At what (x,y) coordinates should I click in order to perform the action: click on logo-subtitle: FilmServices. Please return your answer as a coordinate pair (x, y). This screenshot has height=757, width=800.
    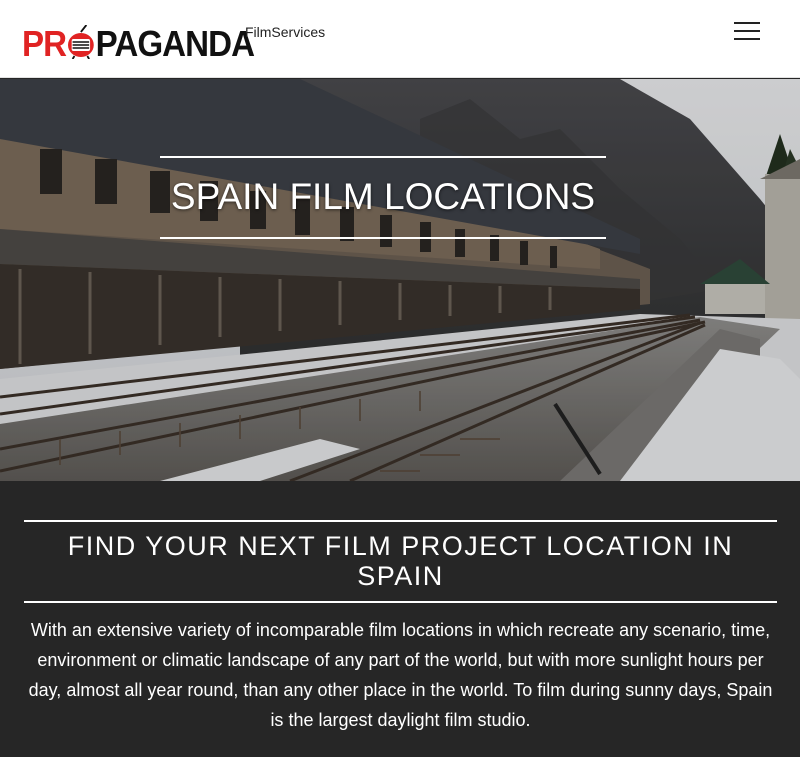
    Looking at the image, I should click on (285, 32).